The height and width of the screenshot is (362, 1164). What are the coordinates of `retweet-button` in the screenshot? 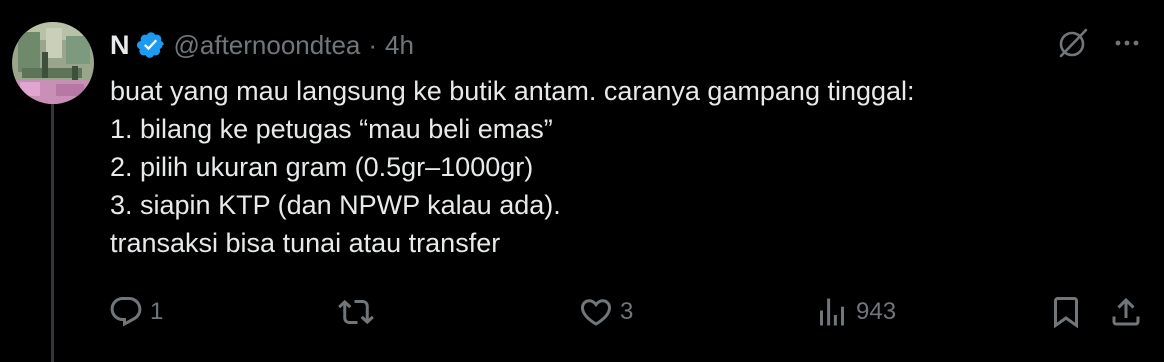 It's located at (359, 312).